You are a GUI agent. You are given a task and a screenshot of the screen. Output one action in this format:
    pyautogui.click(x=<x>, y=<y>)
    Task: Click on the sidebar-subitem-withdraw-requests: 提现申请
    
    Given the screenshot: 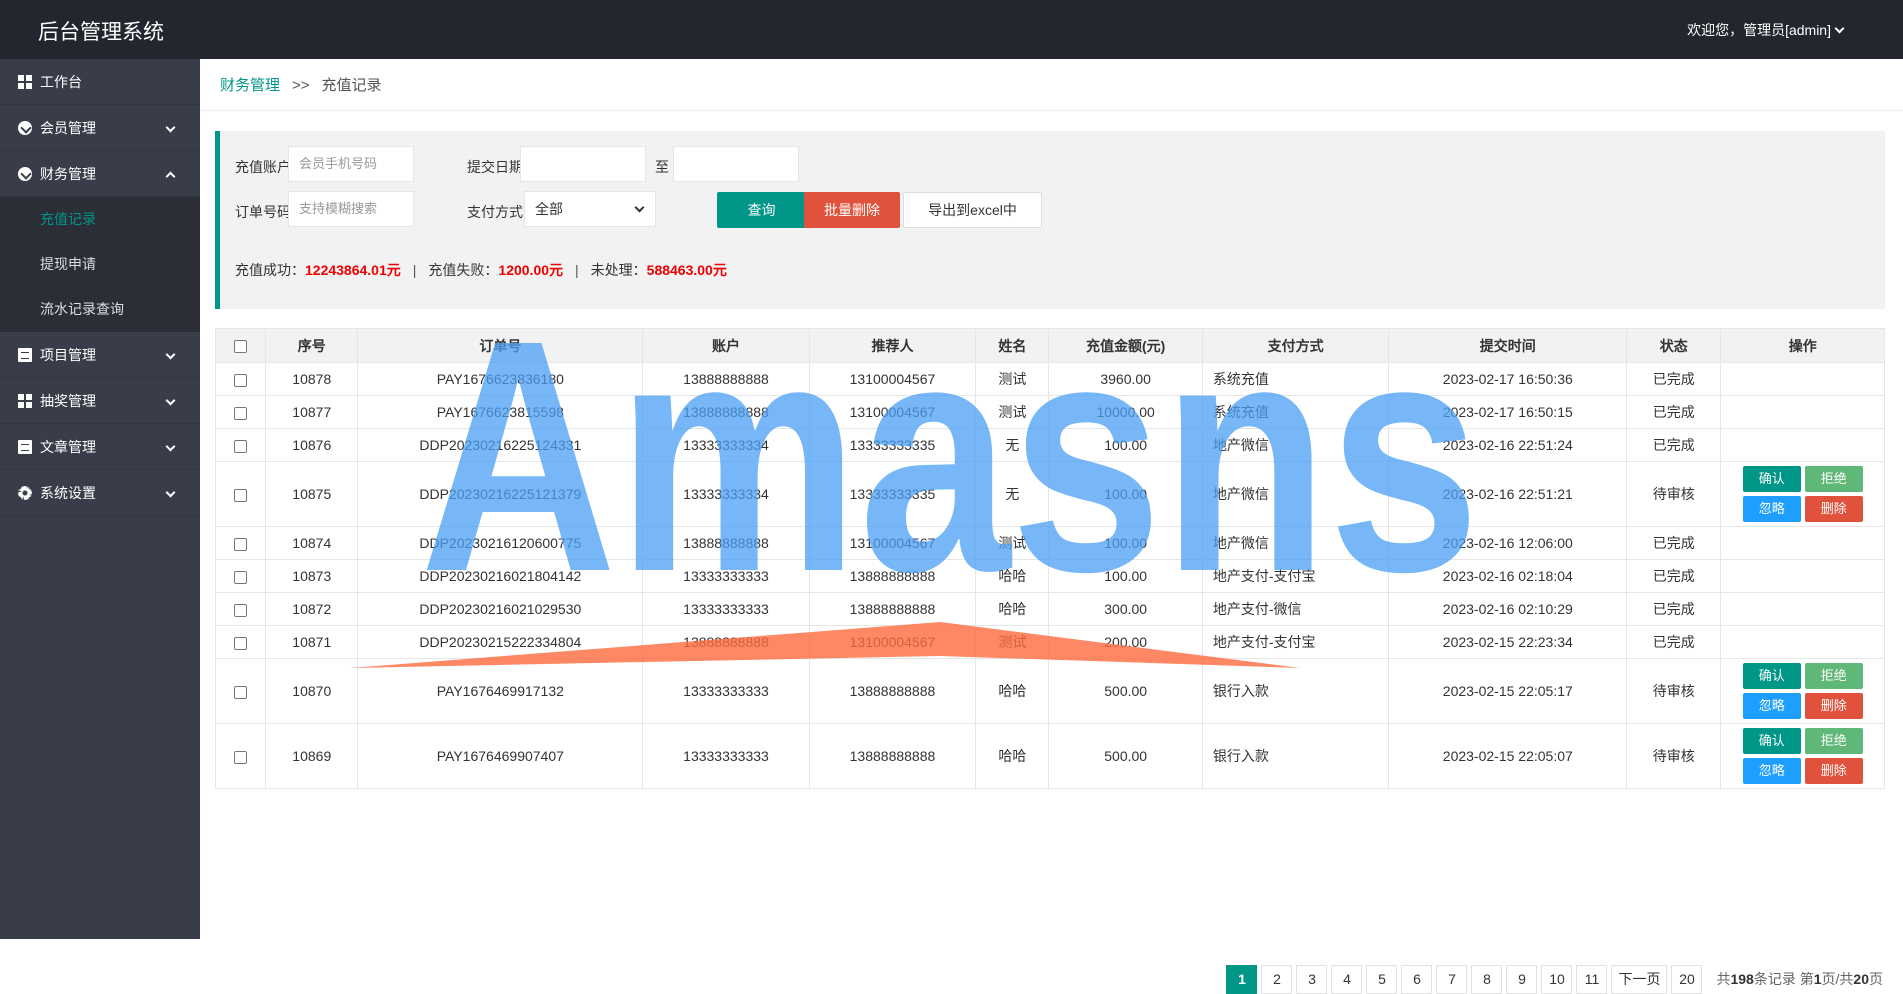 What is the action you would take?
    pyautogui.click(x=100, y=264)
    